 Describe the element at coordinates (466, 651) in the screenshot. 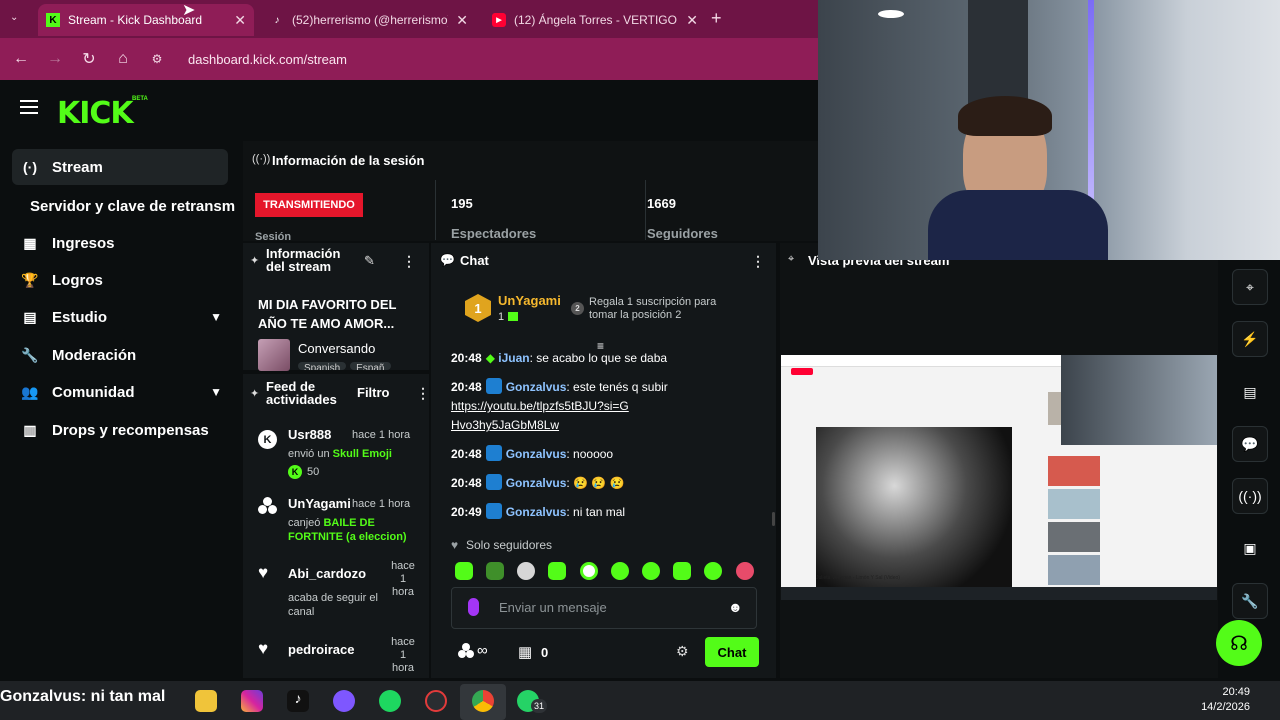

I see `channel-points-icon` at that location.